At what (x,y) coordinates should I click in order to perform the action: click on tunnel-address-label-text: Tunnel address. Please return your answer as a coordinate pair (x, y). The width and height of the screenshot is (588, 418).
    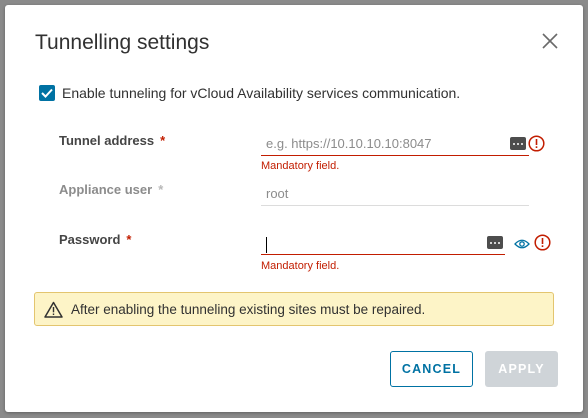
    Looking at the image, I should click on (107, 140).